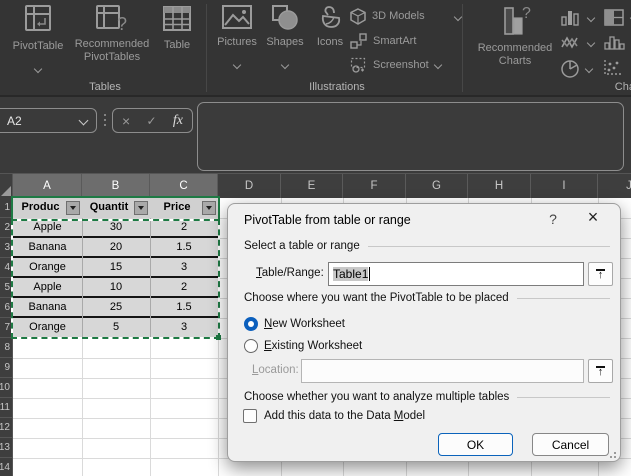 The width and height of the screenshot is (631, 476). What do you see at coordinates (515, 36) in the screenshot?
I see `recommended-charts-button: ? Recommended Charts` at bounding box center [515, 36].